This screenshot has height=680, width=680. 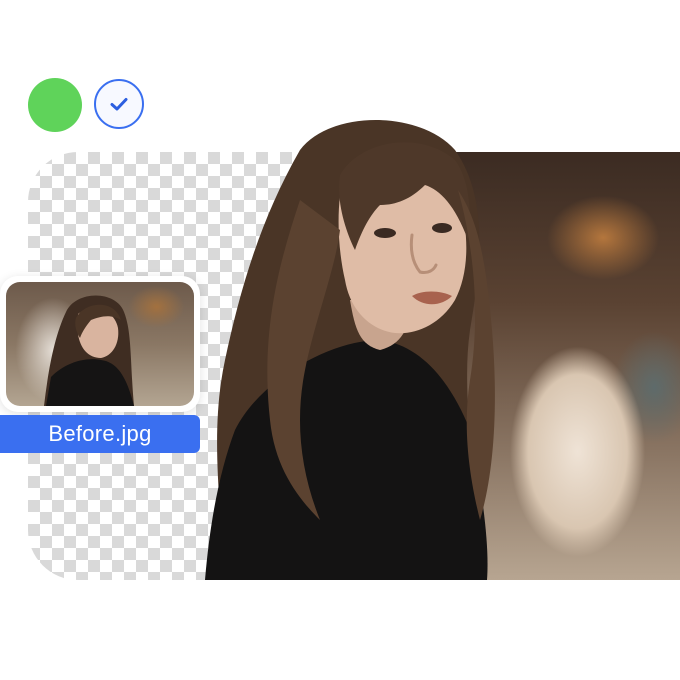 What do you see at coordinates (100, 434) in the screenshot?
I see `filename-label: Before.jpg` at bounding box center [100, 434].